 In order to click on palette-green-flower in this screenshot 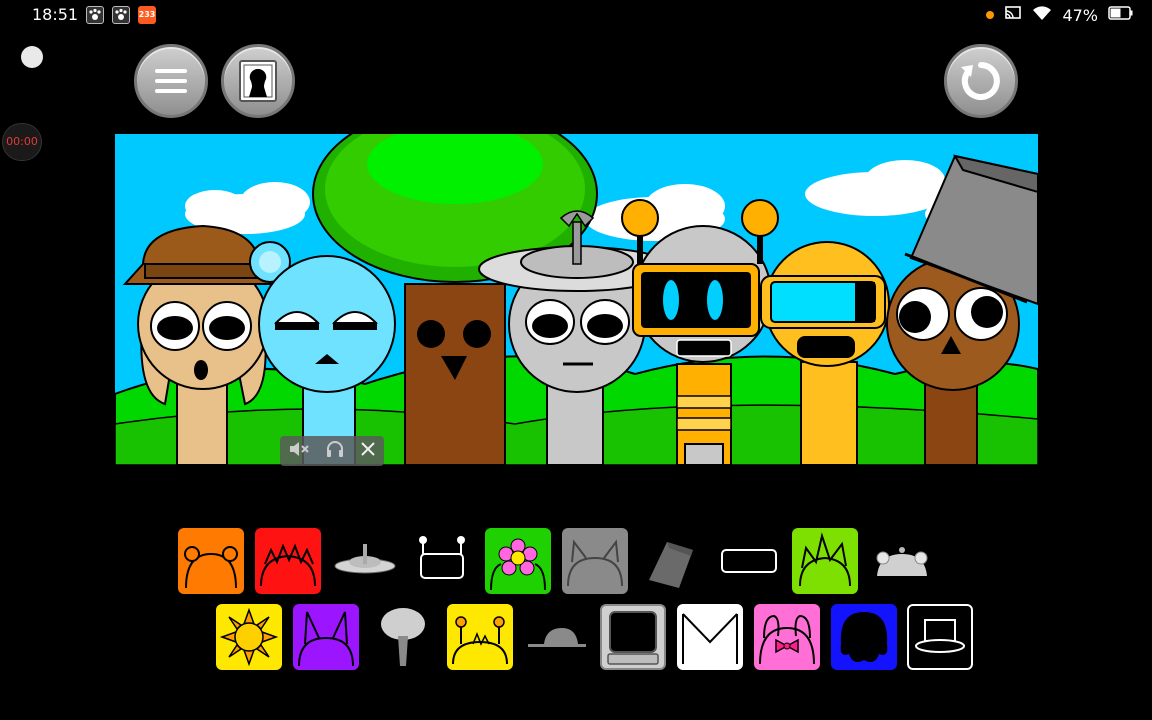, I will do `click(518, 561)`.